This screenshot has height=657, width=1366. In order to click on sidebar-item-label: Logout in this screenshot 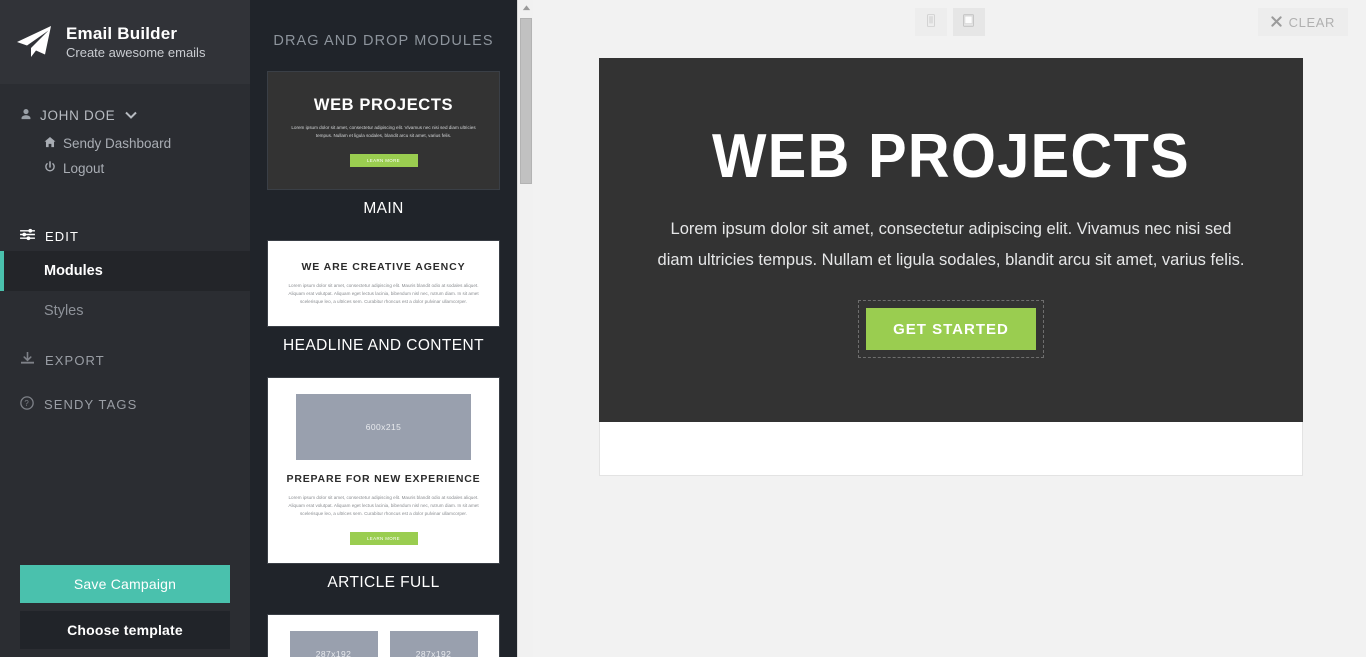, I will do `click(84, 168)`.